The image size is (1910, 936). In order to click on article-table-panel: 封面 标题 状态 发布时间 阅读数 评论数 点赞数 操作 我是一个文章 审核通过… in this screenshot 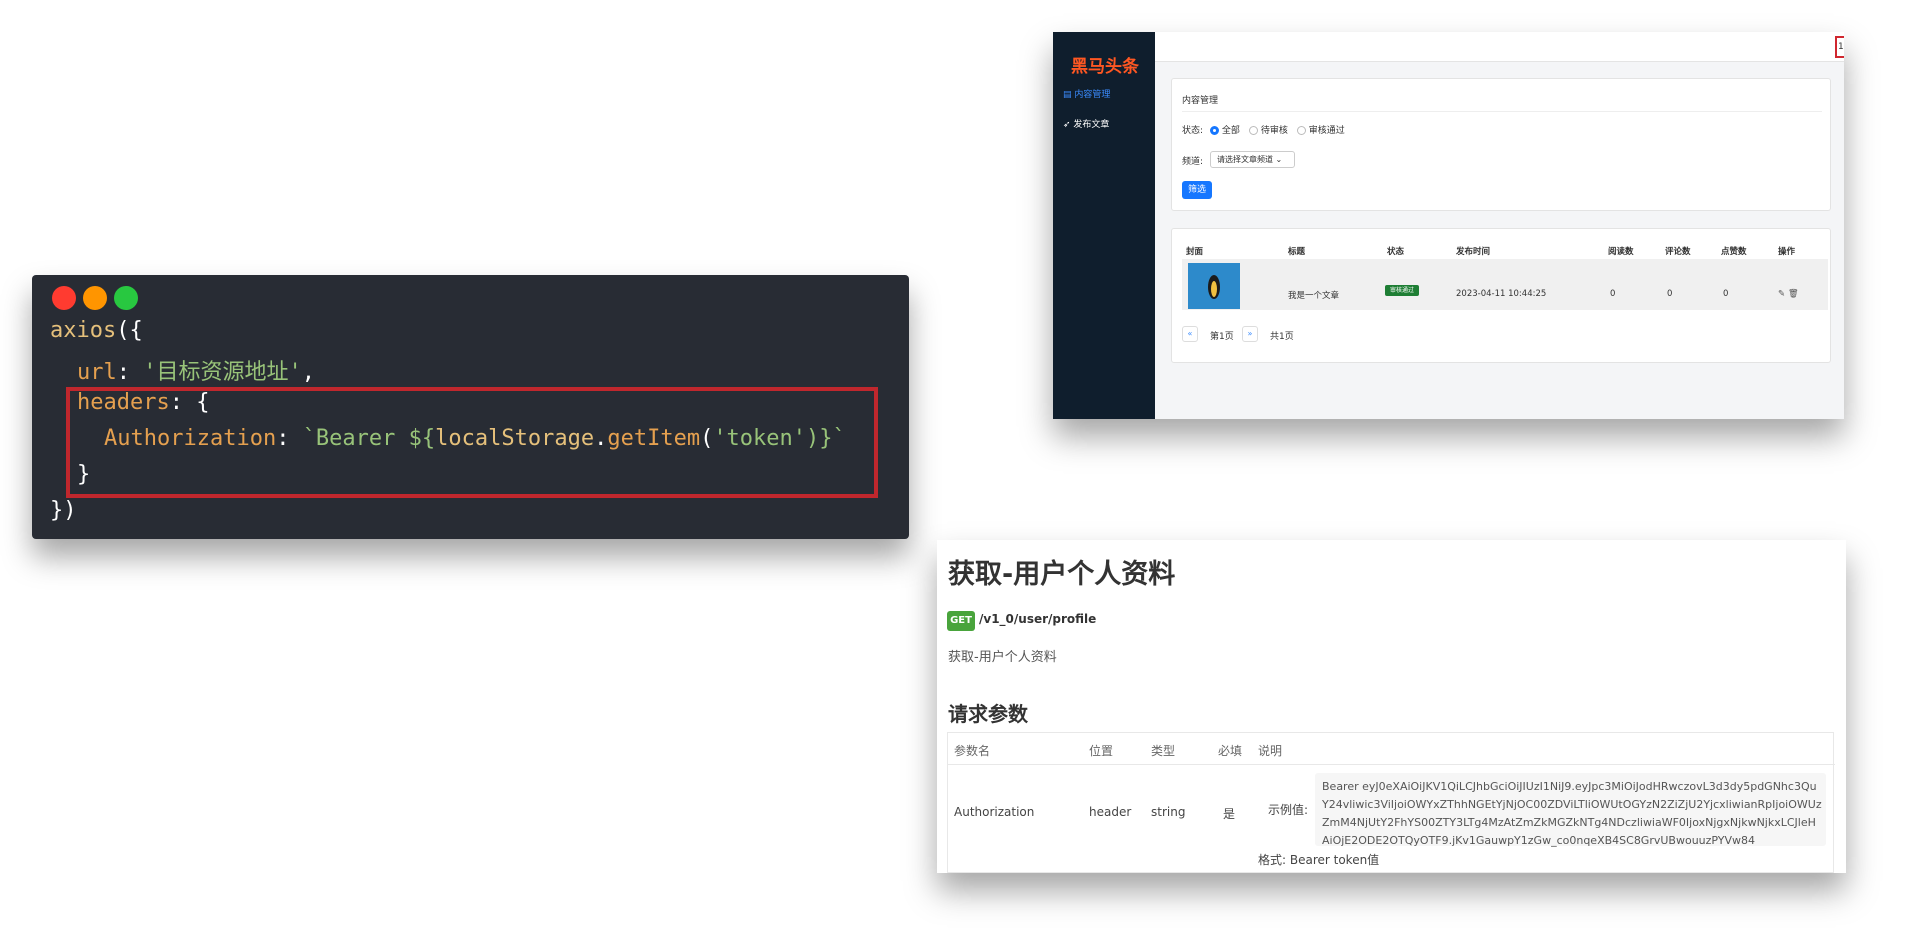, I will do `click(1501, 295)`.